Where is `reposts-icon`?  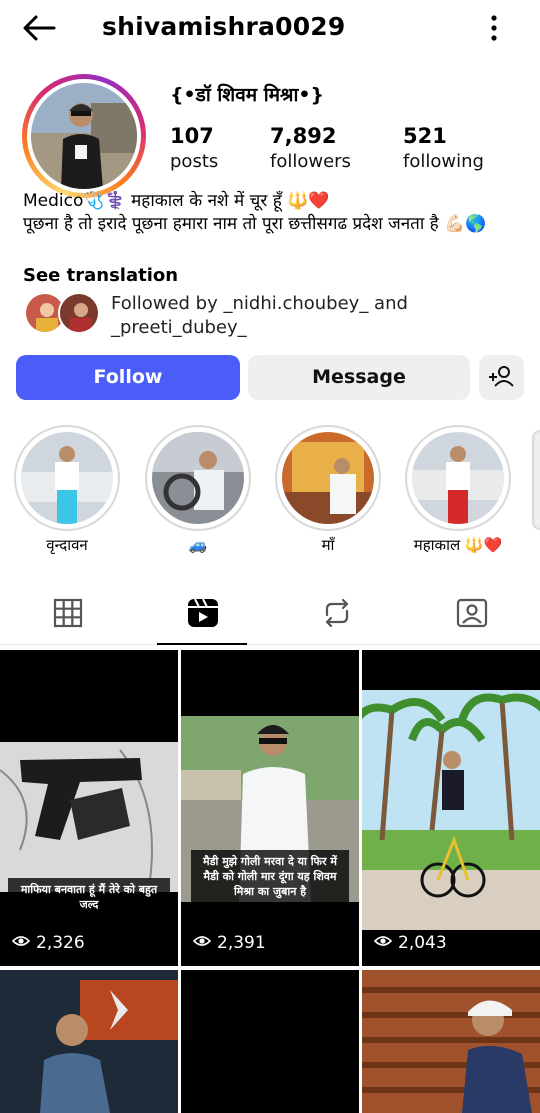 reposts-icon is located at coordinates (337, 613).